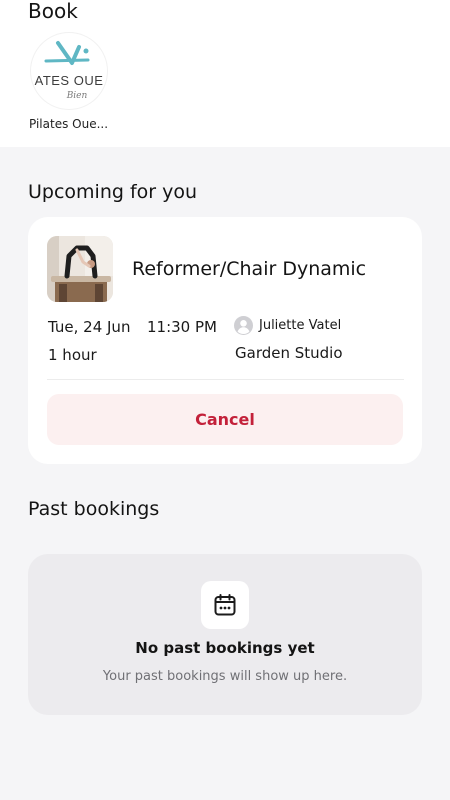 The image size is (450, 800). Describe the element at coordinates (225, 379) in the screenshot. I see `card-divider` at that location.